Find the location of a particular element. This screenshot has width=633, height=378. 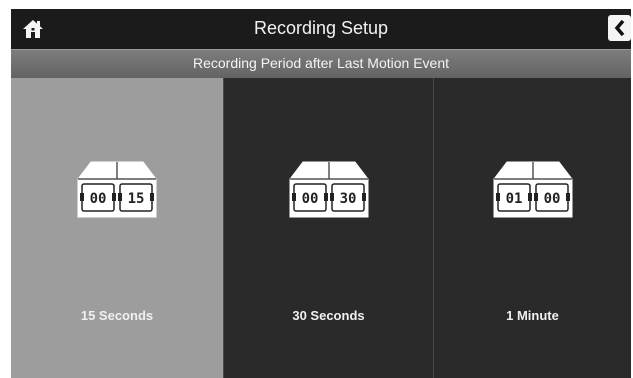

flip-clock-icon: 00 15 is located at coordinates (117, 189).